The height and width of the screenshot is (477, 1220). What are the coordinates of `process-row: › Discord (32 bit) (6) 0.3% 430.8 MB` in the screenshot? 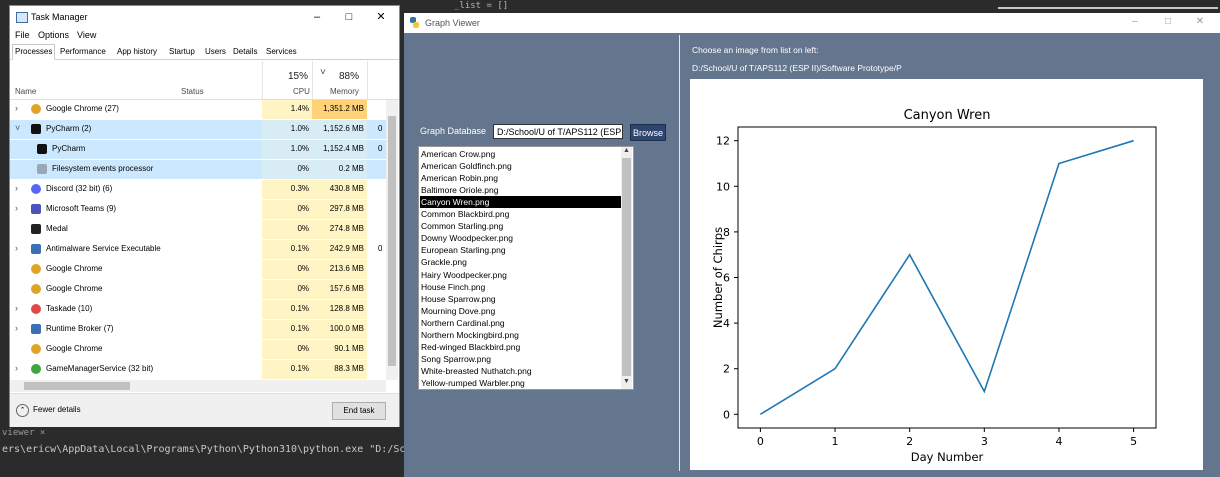 It's located at (198, 189).